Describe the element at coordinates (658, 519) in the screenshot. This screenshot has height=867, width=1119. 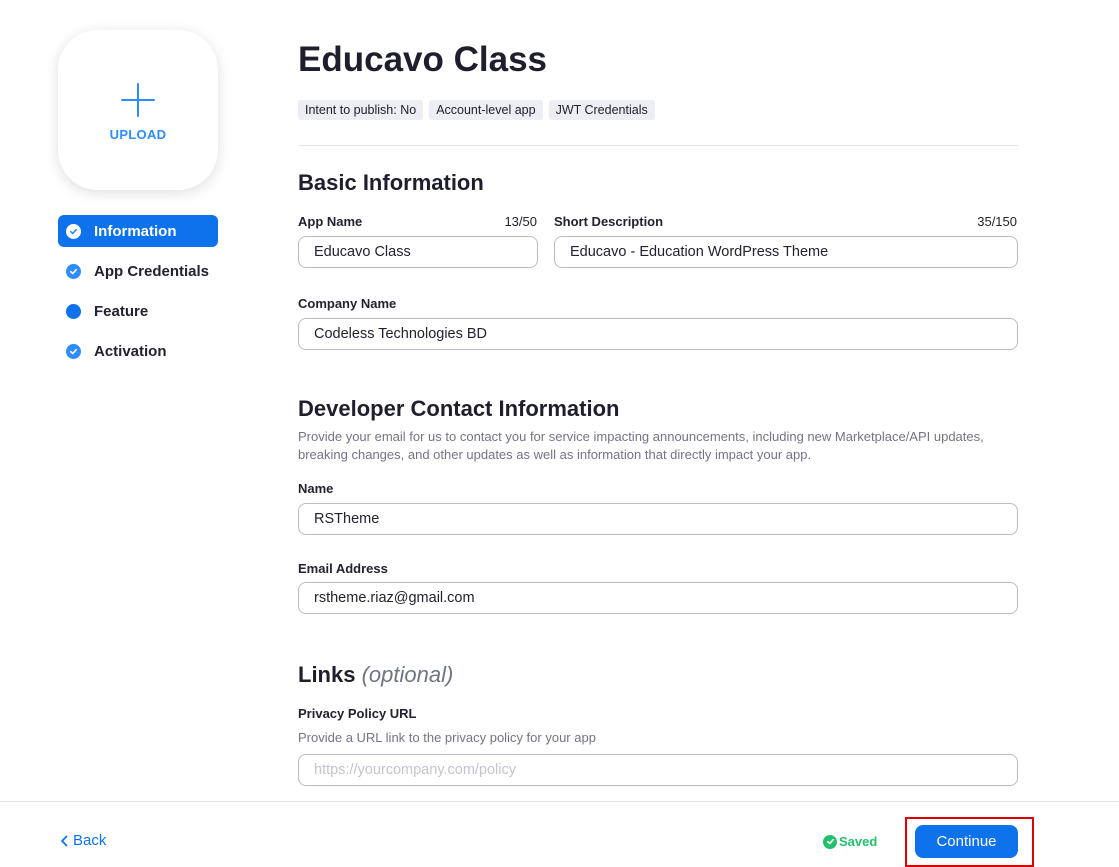
I see `developer-name-input` at that location.